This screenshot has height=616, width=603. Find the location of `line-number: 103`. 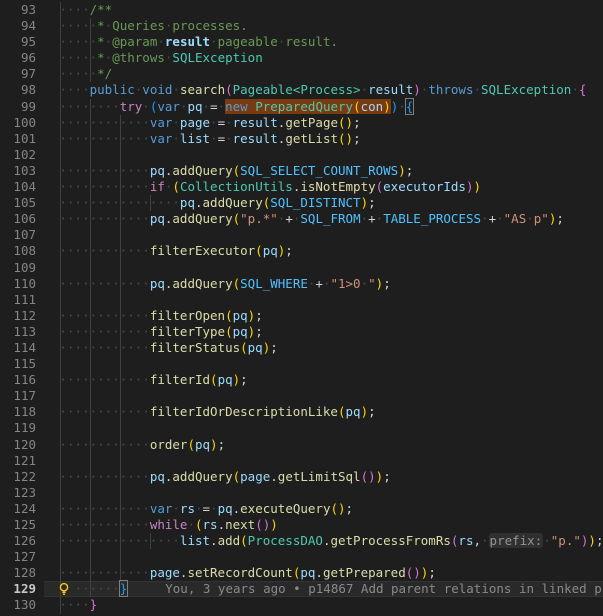

line-number: 103 is located at coordinates (18, 171).